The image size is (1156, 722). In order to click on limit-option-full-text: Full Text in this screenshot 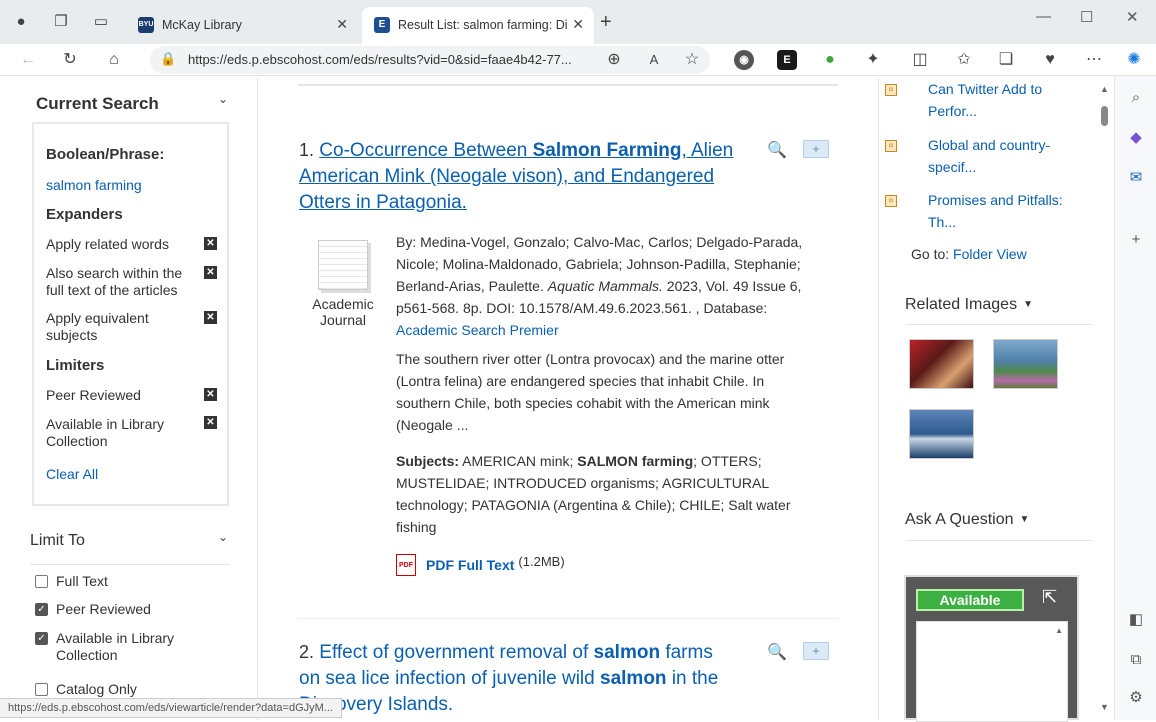, I will do `click(120, 581)`.